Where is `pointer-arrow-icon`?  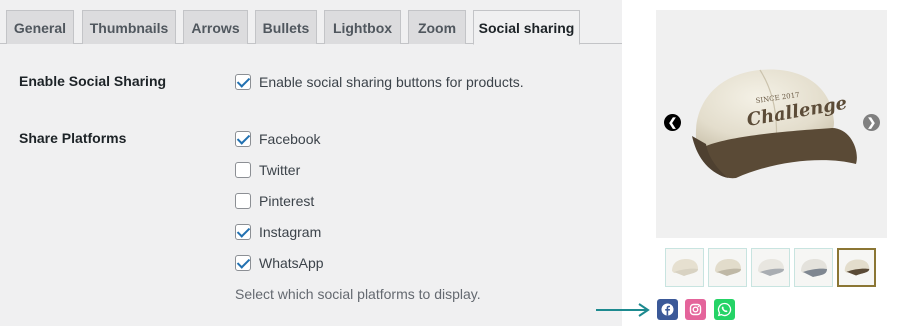
pointer-arrow-icon is located at coordinates (623, 310).